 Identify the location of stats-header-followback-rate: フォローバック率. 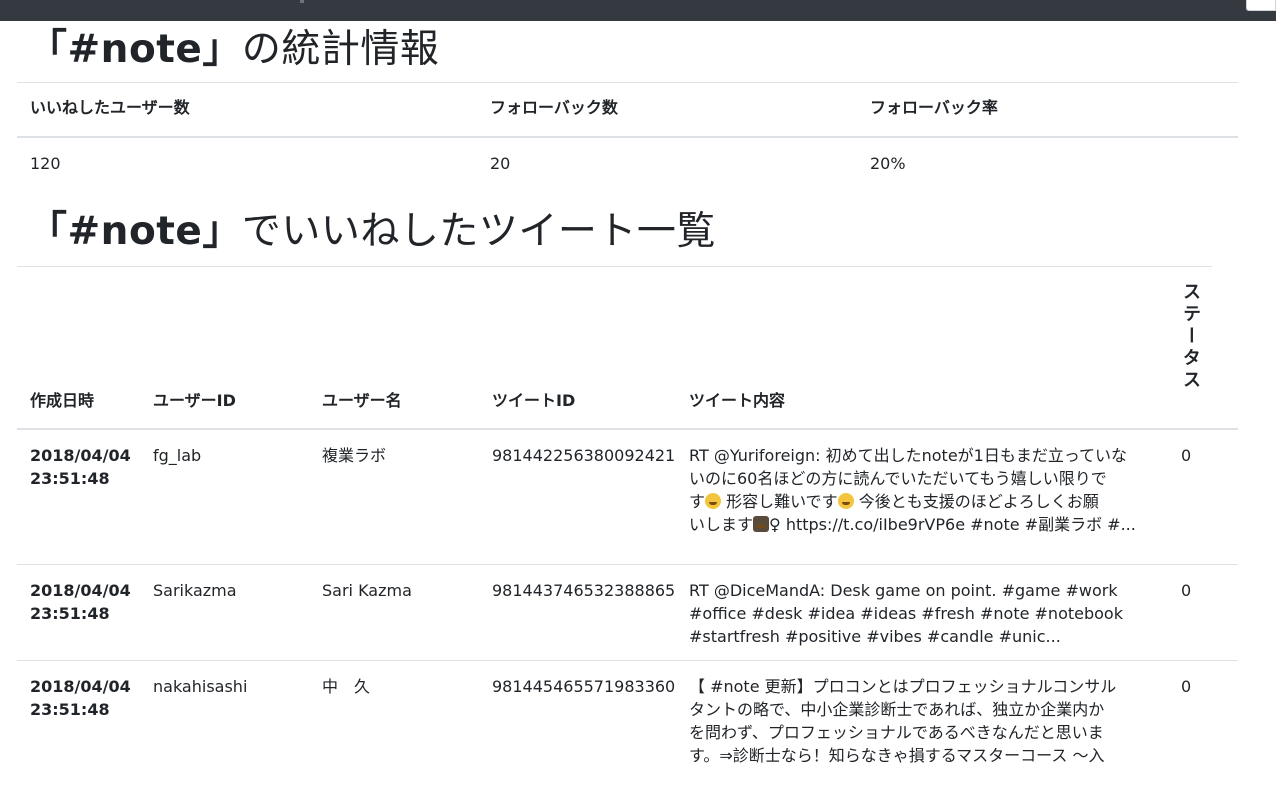
(934, 107).